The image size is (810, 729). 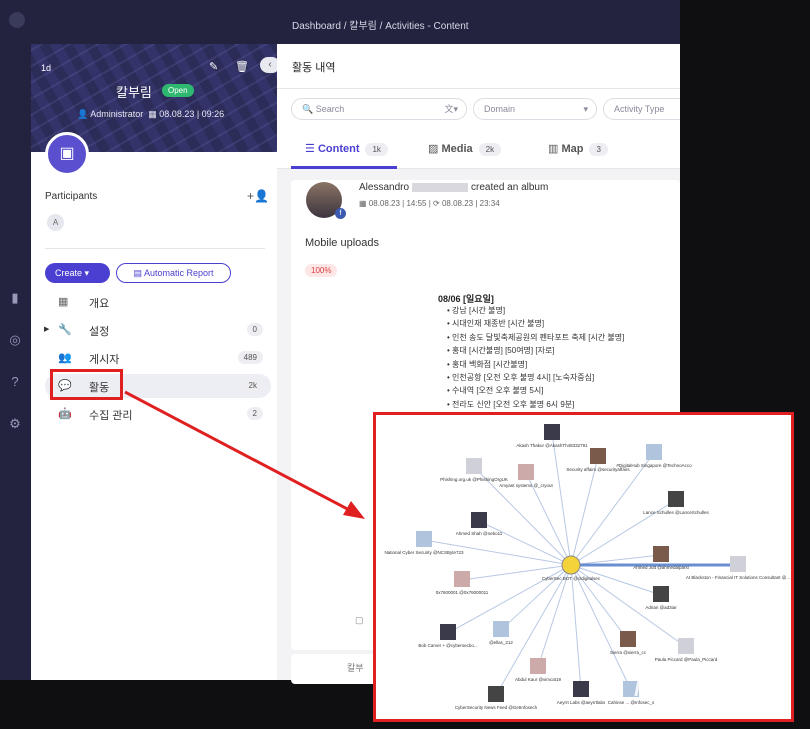 What do you see at coordinates (661, 607) in the screenshot?
I see `graph-node-label: Adrian @ad3iar` at bounding box center [661, 607].